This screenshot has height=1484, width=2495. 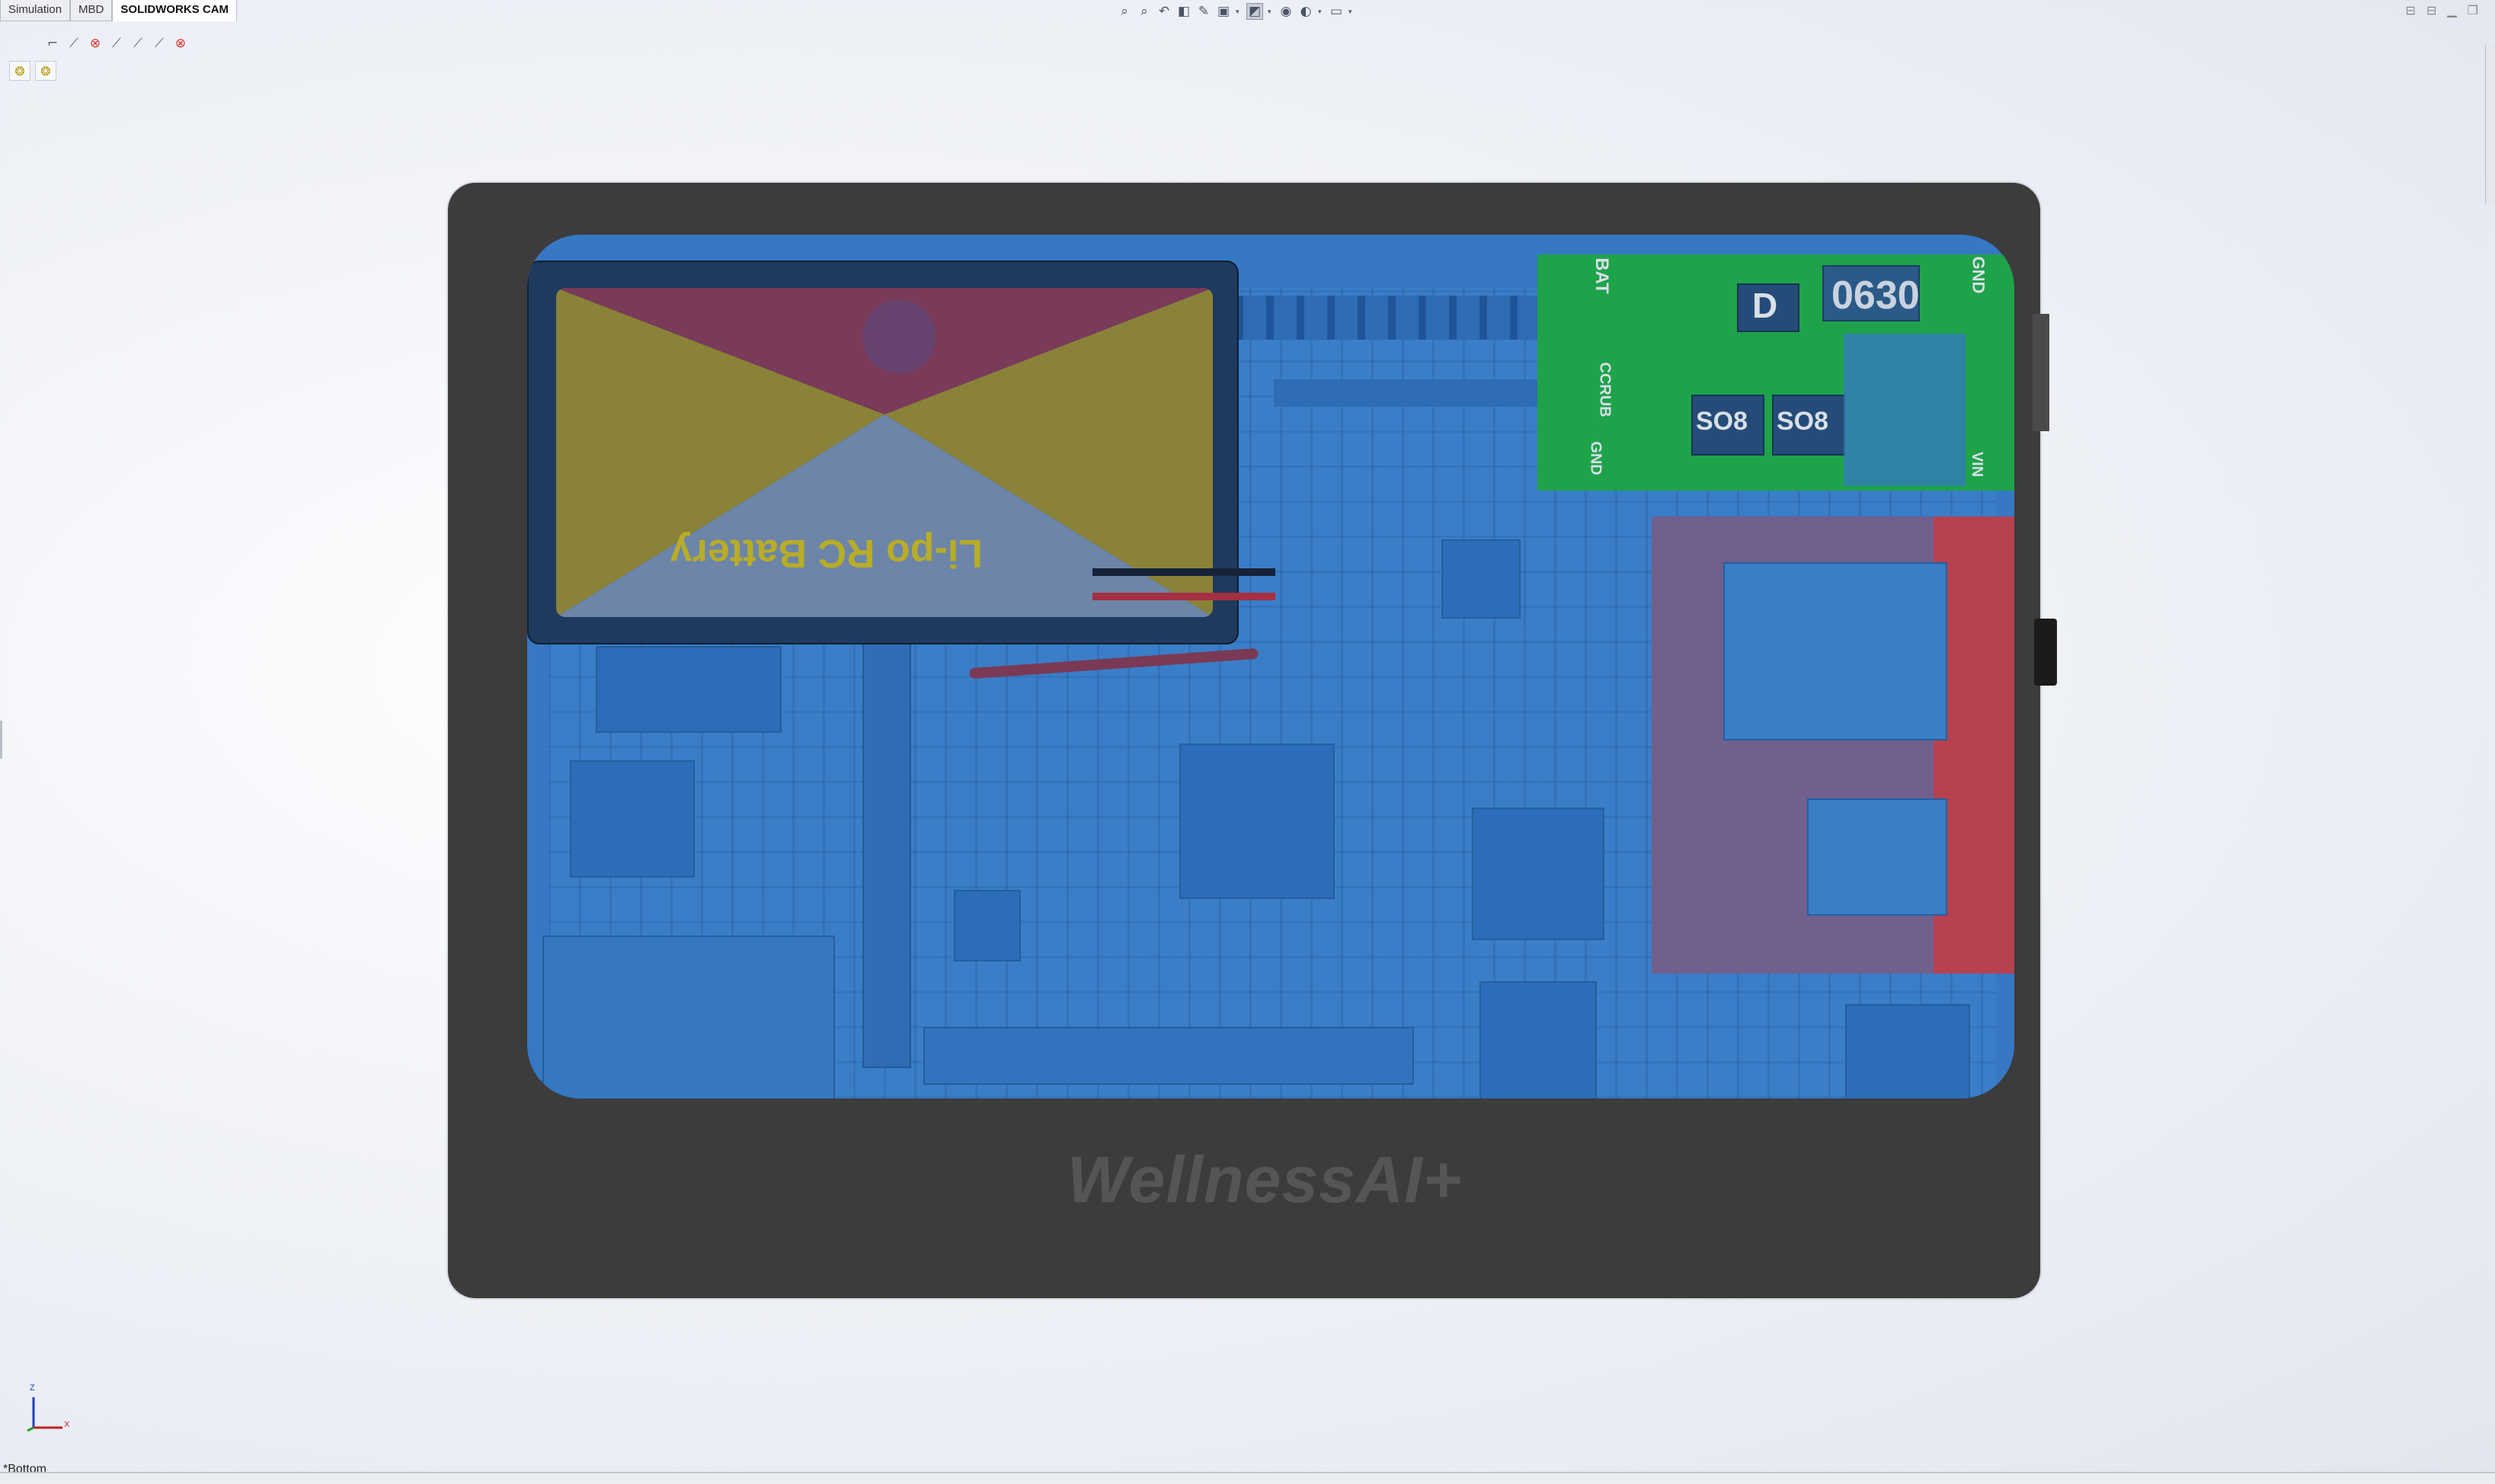 I want to click on selection-filter-controls: ❂ ❂, so click(x=32, y=71).